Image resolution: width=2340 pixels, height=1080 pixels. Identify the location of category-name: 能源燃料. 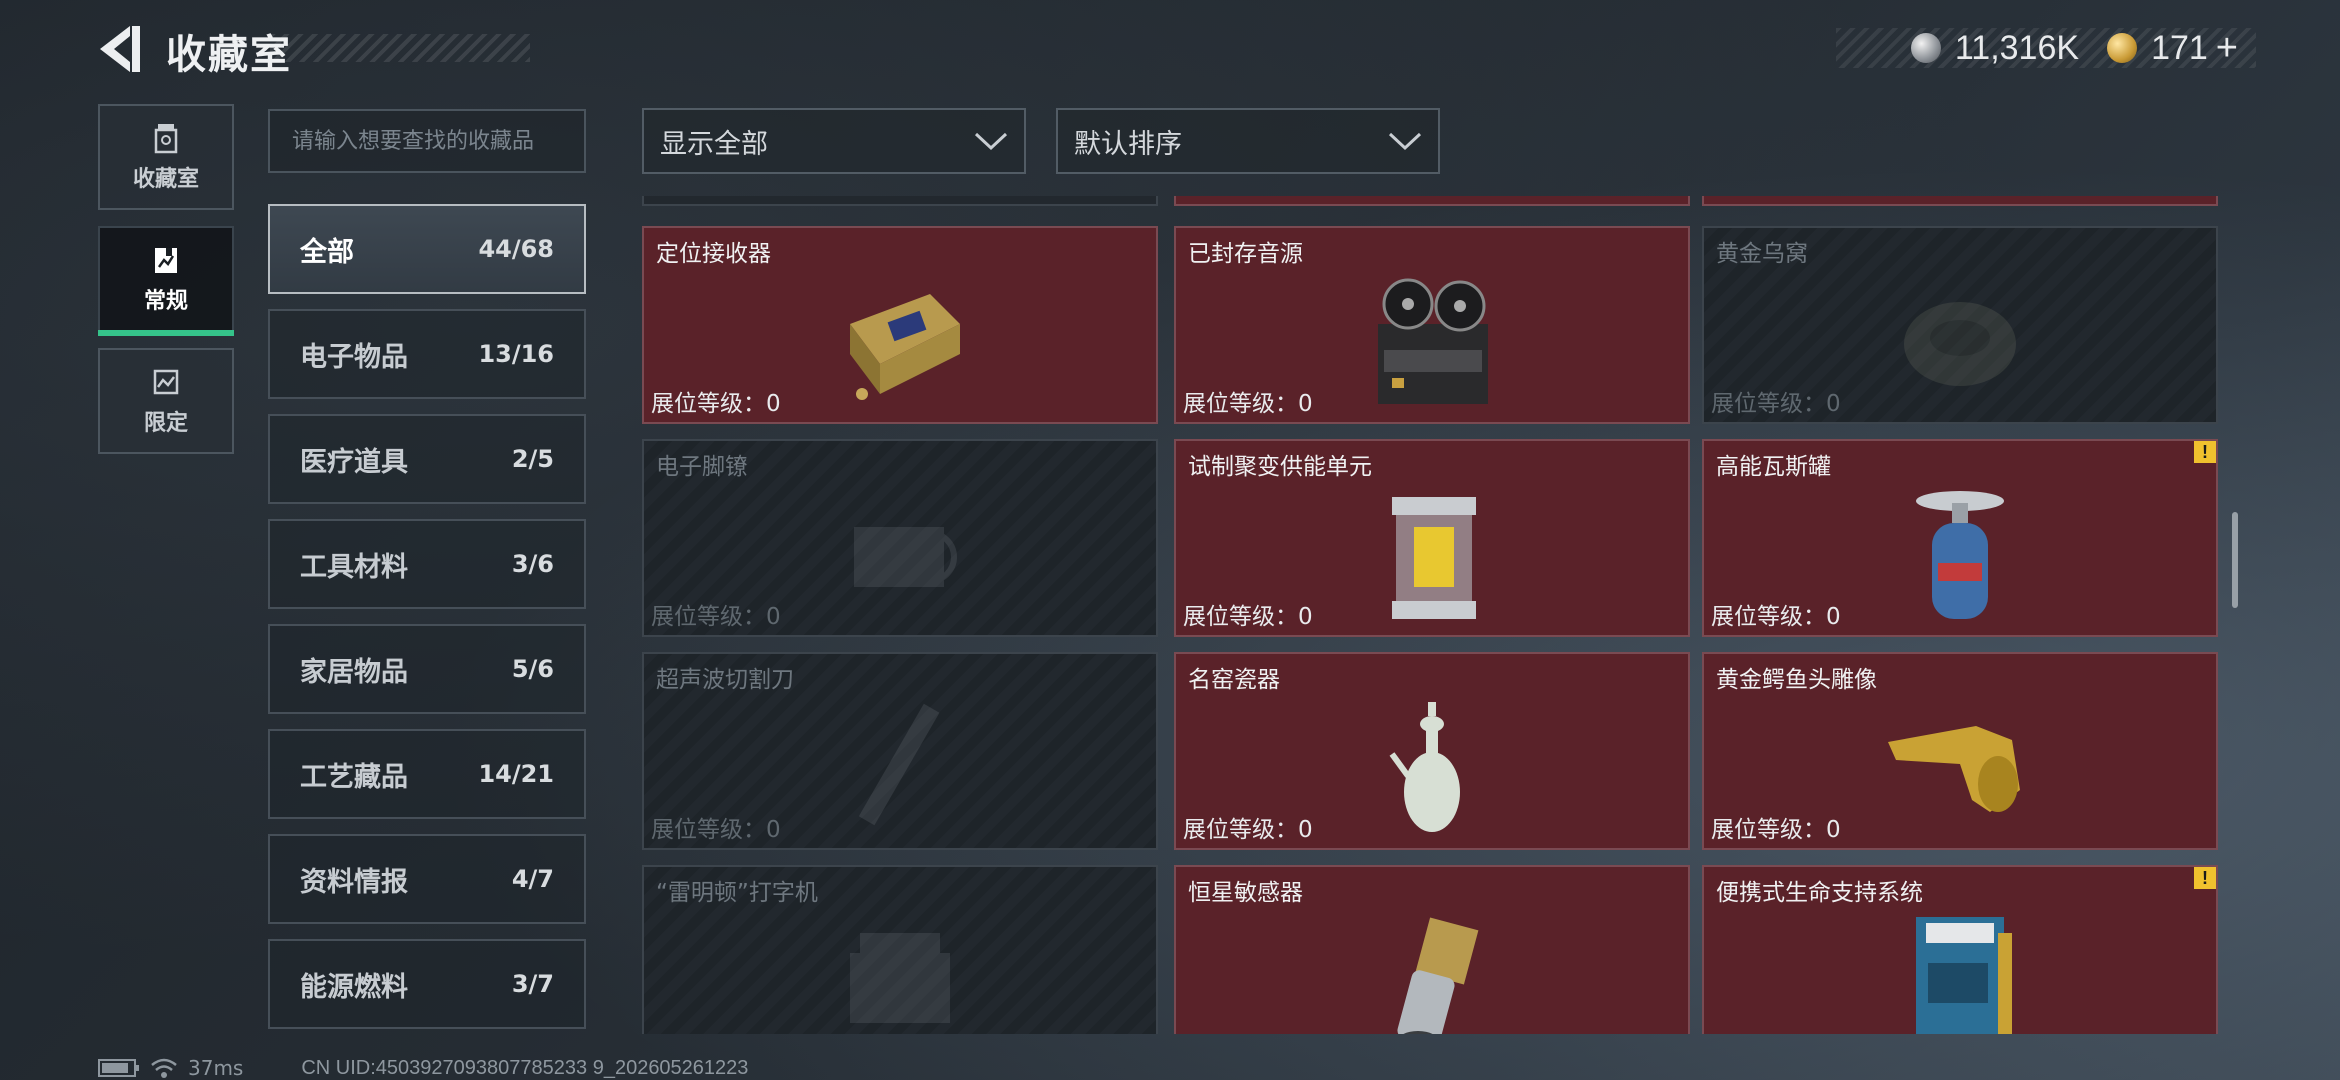
(354, 987).